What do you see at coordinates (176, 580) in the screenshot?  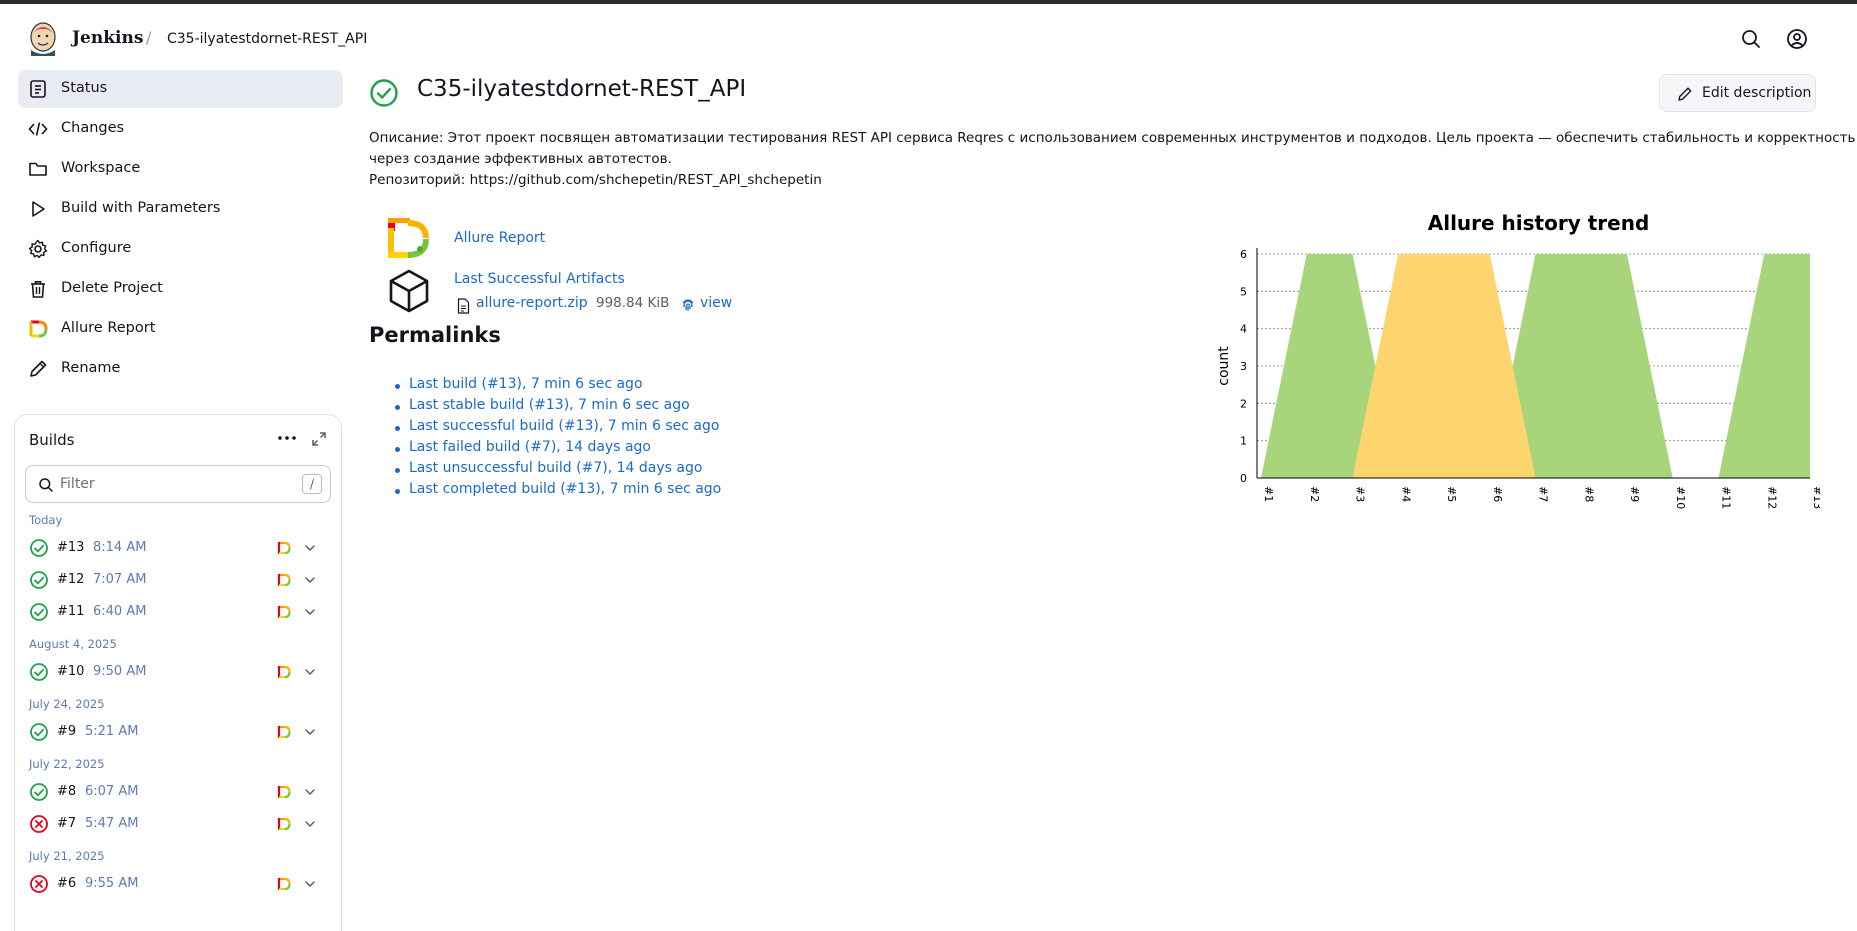 I see `build-row: #12 7:07 AM` at bounding box center [176, 580].